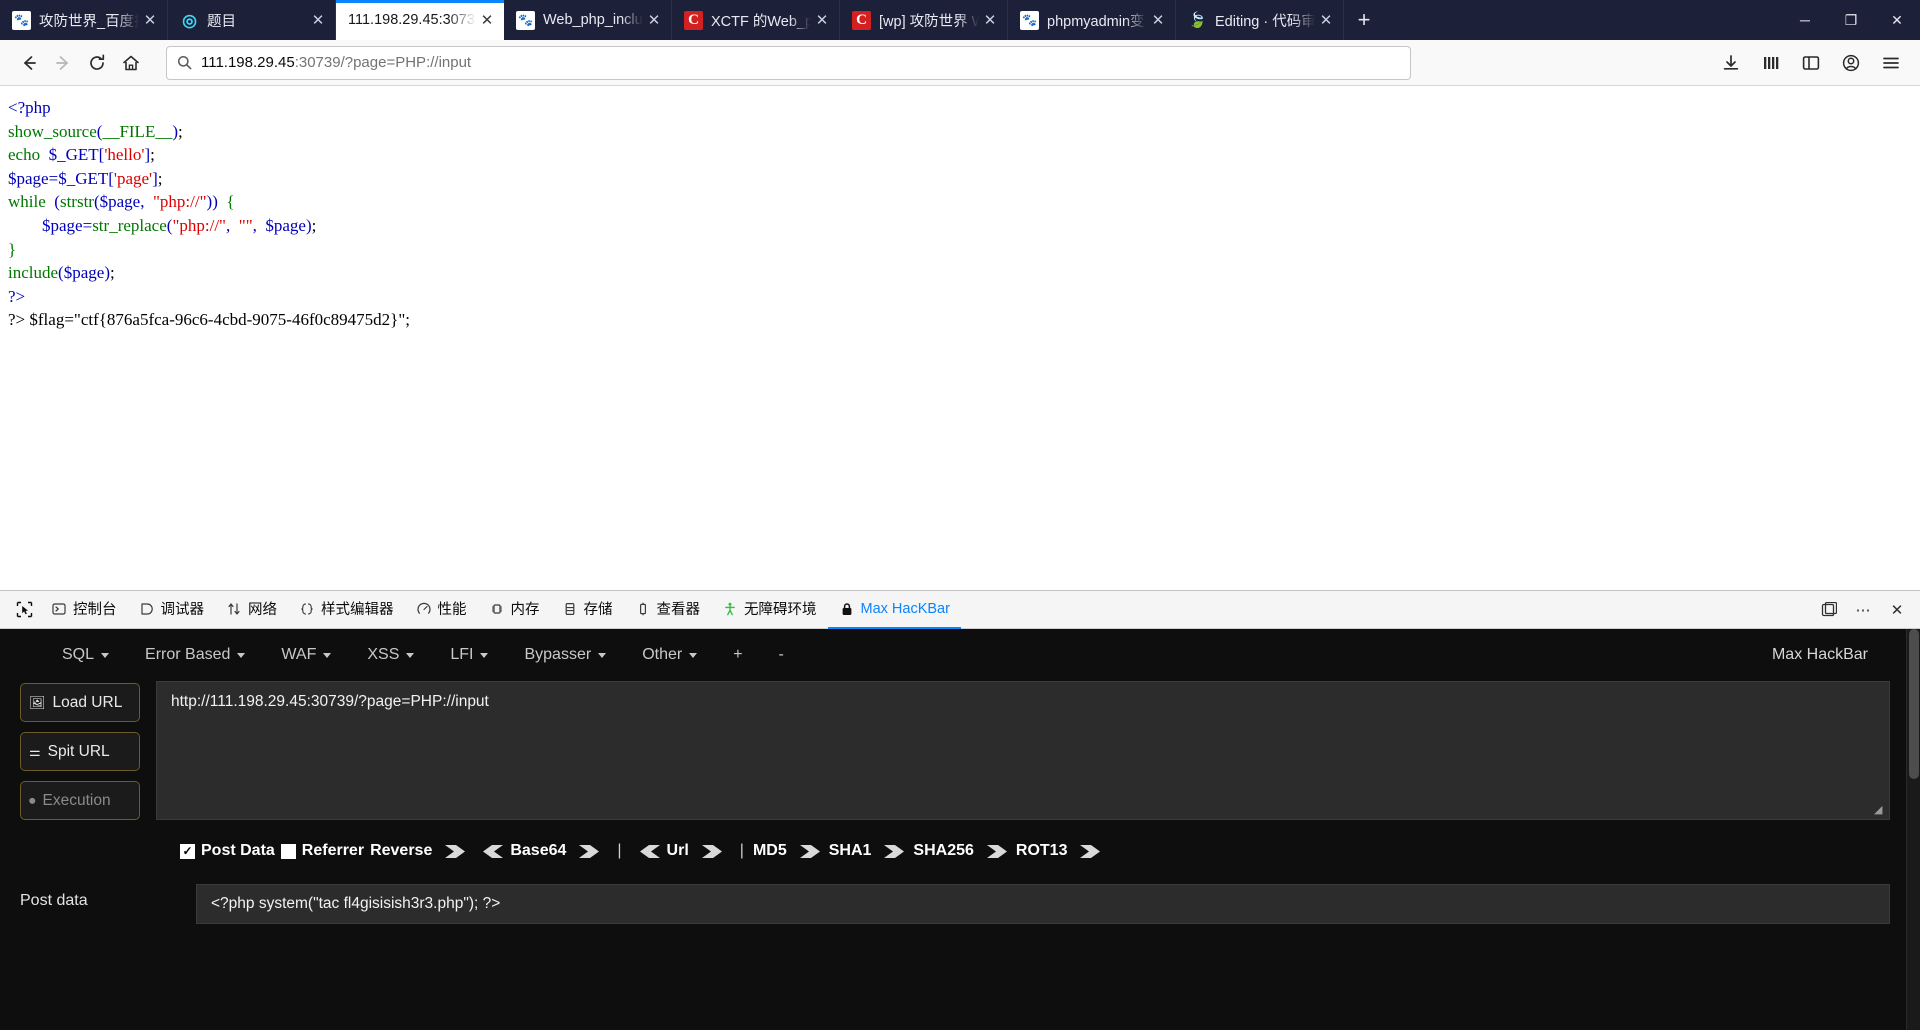 Image resolution: width=1920 pixels, height=1030 pixels. I want to click on download-icon, so click(1731, 63).